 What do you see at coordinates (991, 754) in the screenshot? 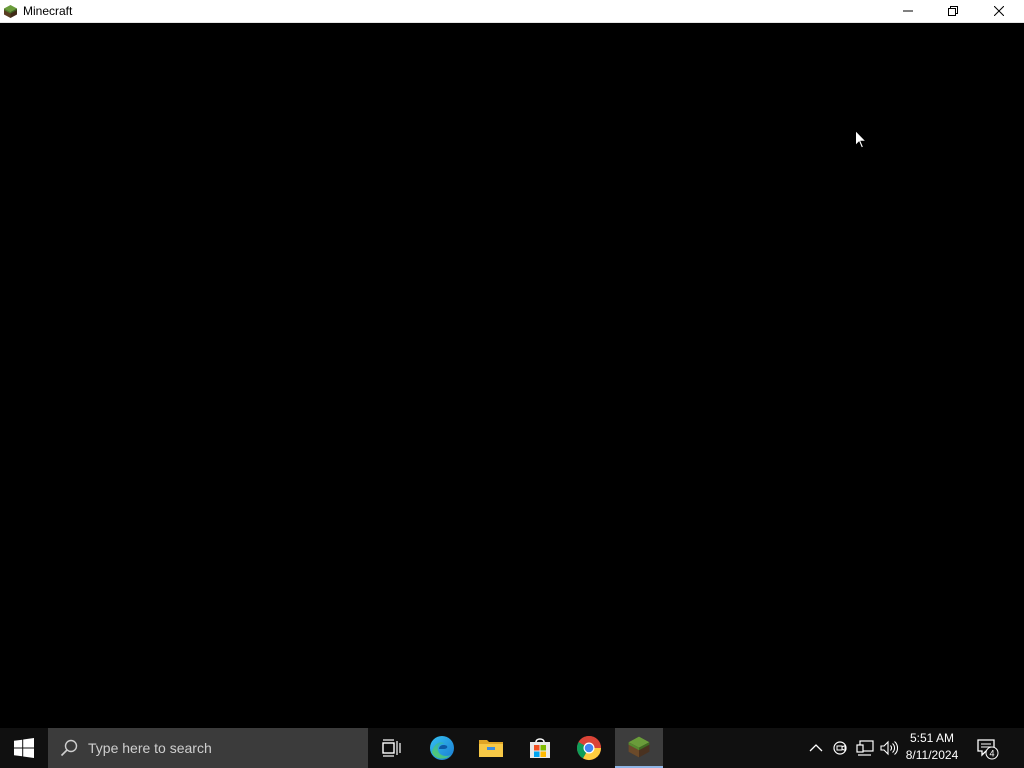
I see `notification-count-badge: 4` at bounding box center [991, 754].